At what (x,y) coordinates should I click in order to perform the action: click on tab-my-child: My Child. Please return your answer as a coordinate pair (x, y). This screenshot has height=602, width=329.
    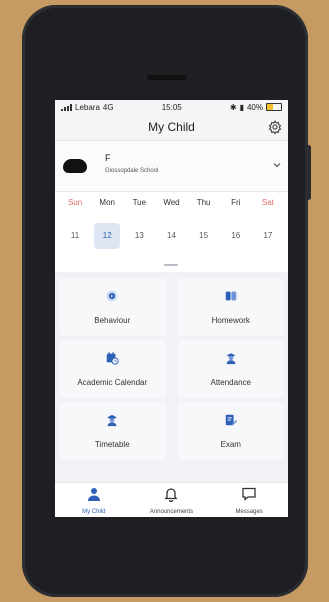
    Looking at the image, I should click on (94, 500).